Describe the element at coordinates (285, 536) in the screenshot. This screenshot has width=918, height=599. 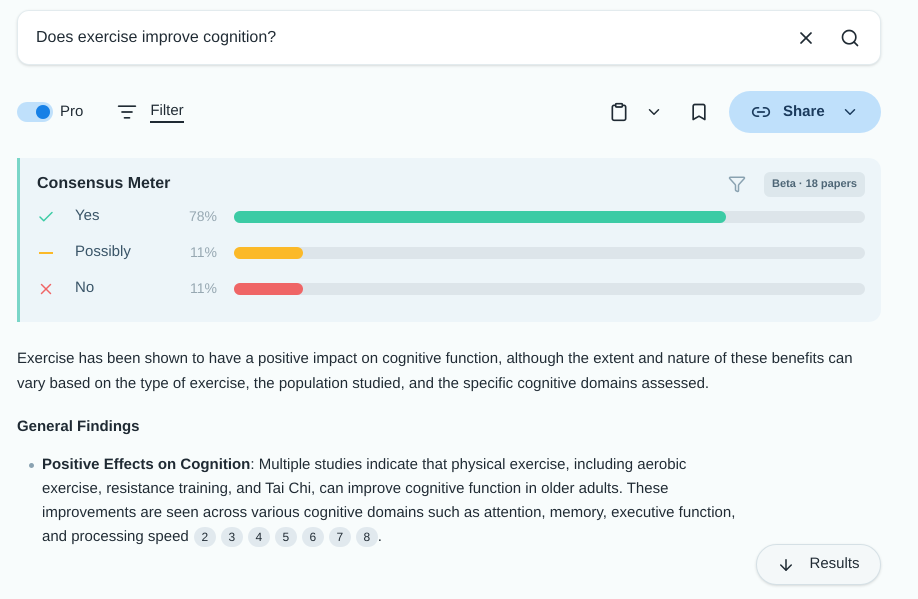
I see `citation-link: 5` at that location.